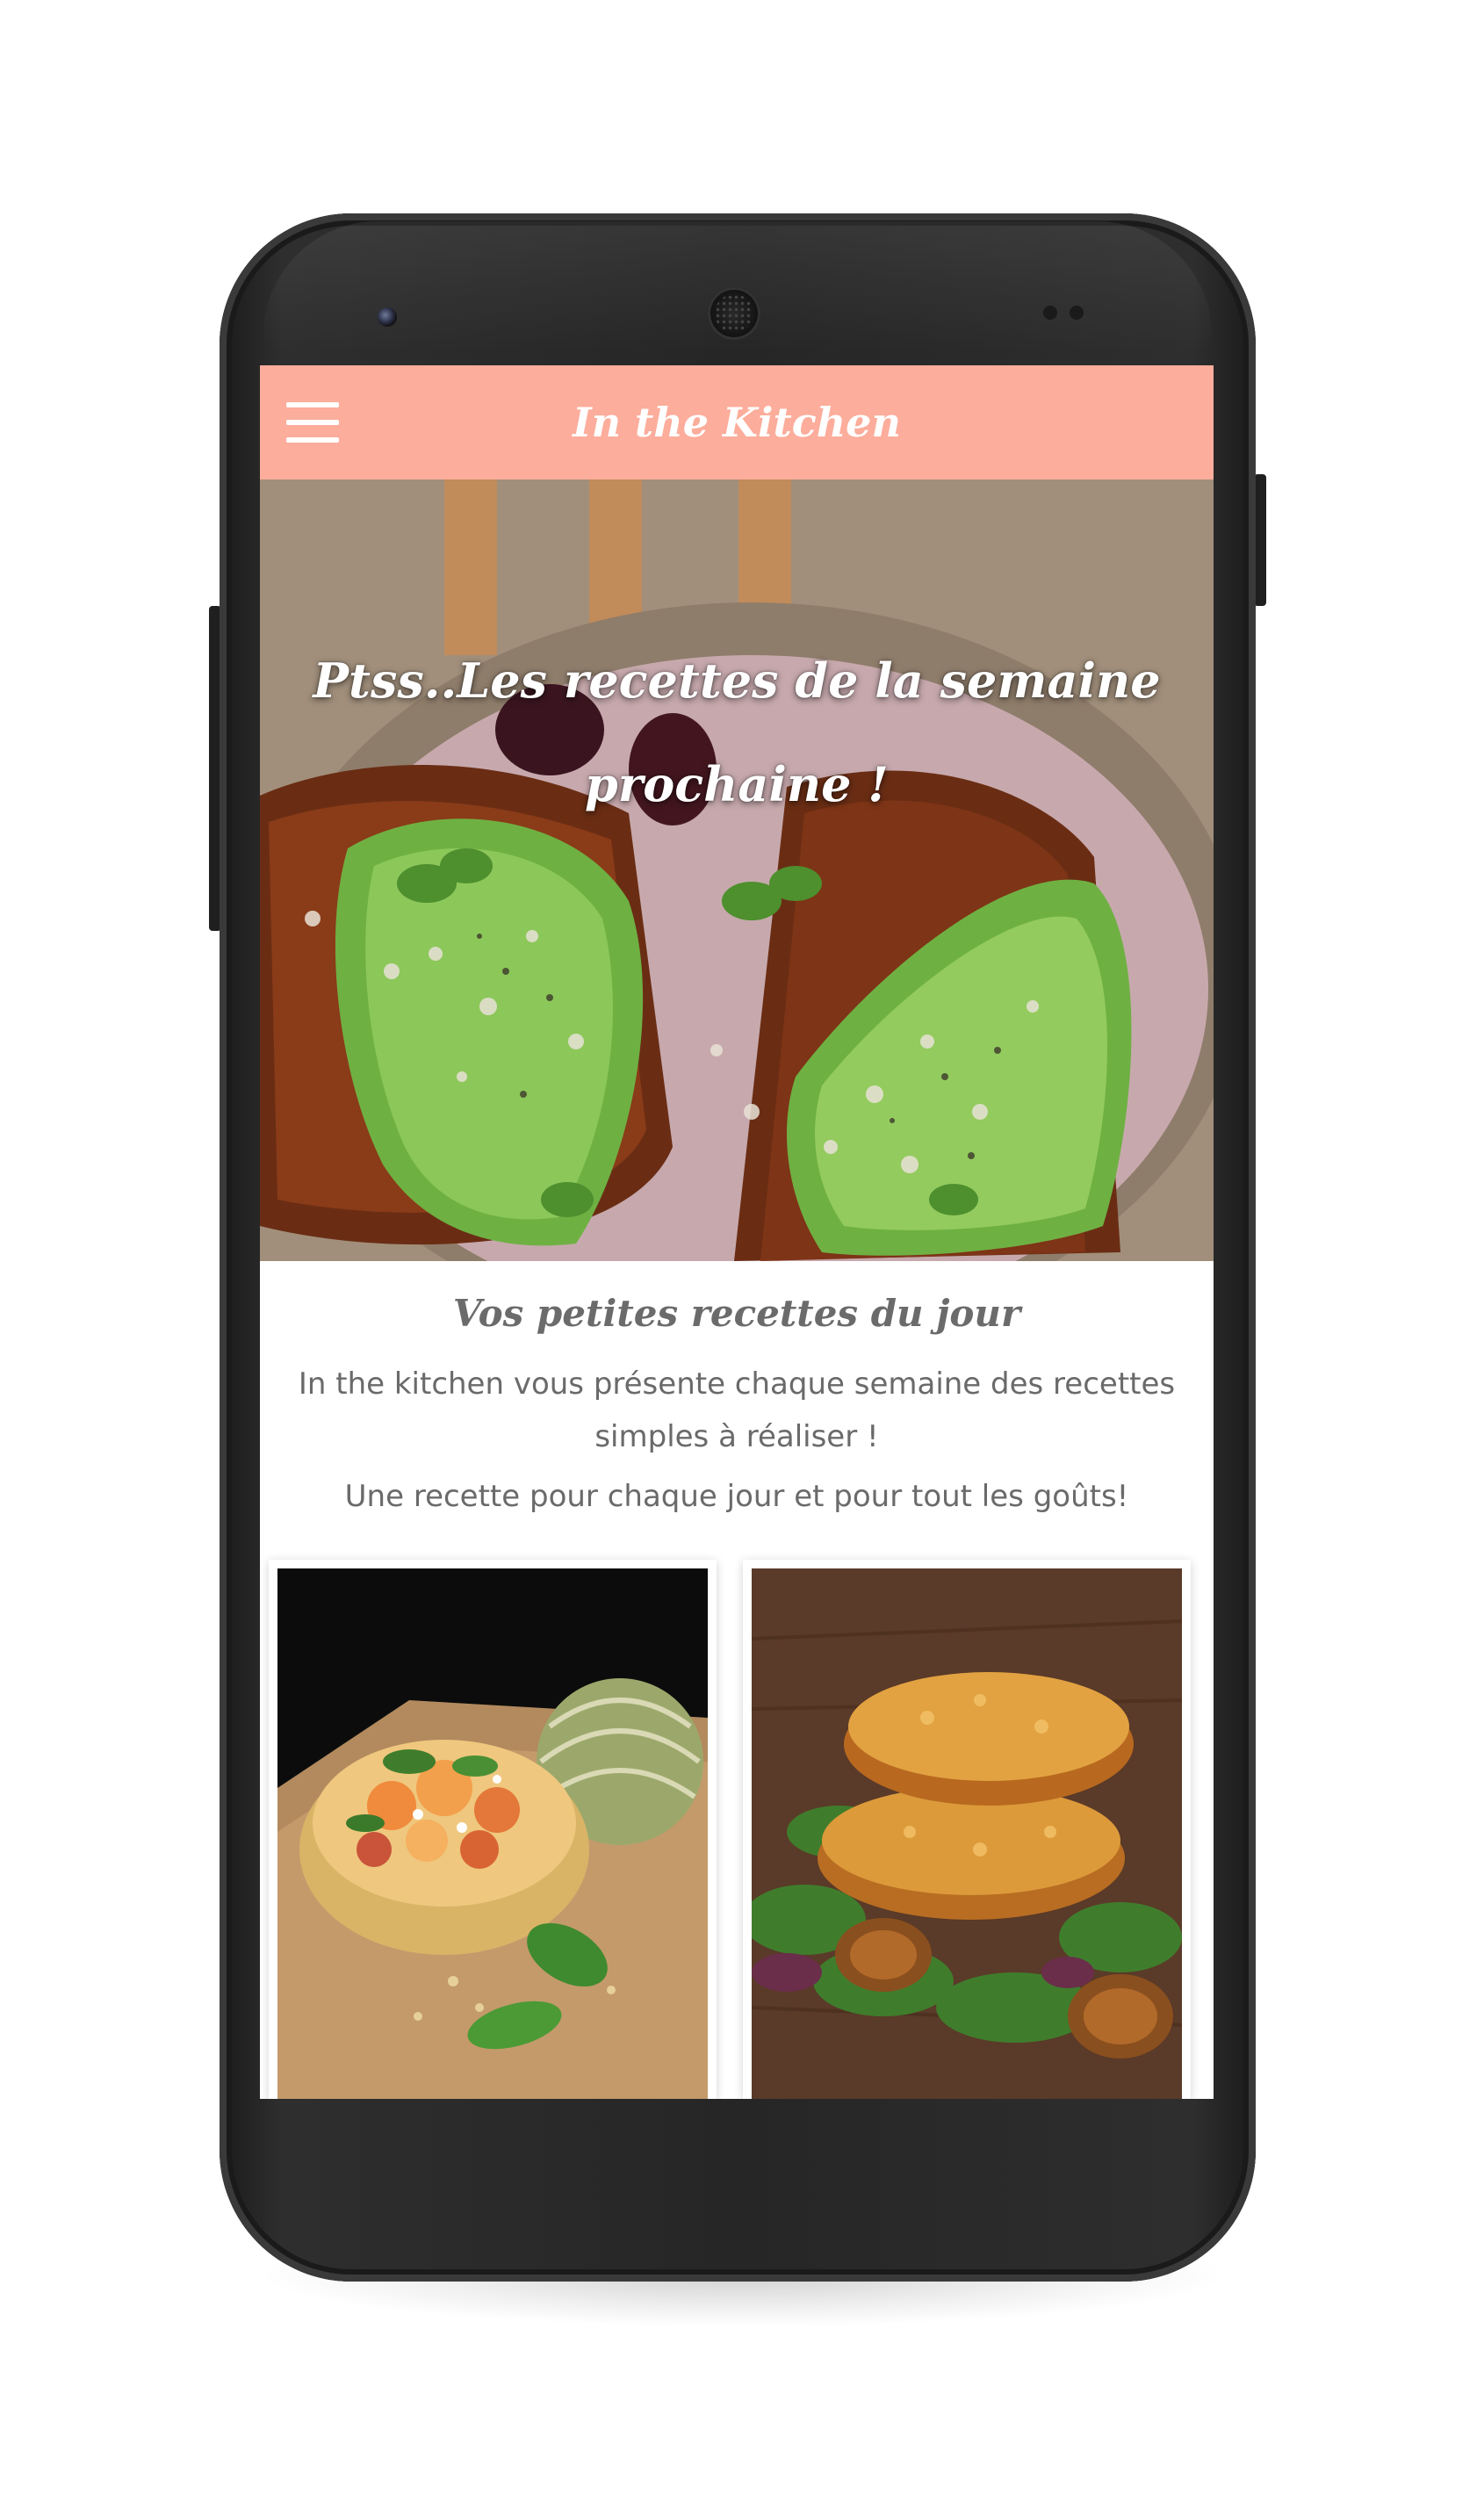 The image size is (1484, 2509). I want to click on melon-salad-photo, so click(492, 1833).